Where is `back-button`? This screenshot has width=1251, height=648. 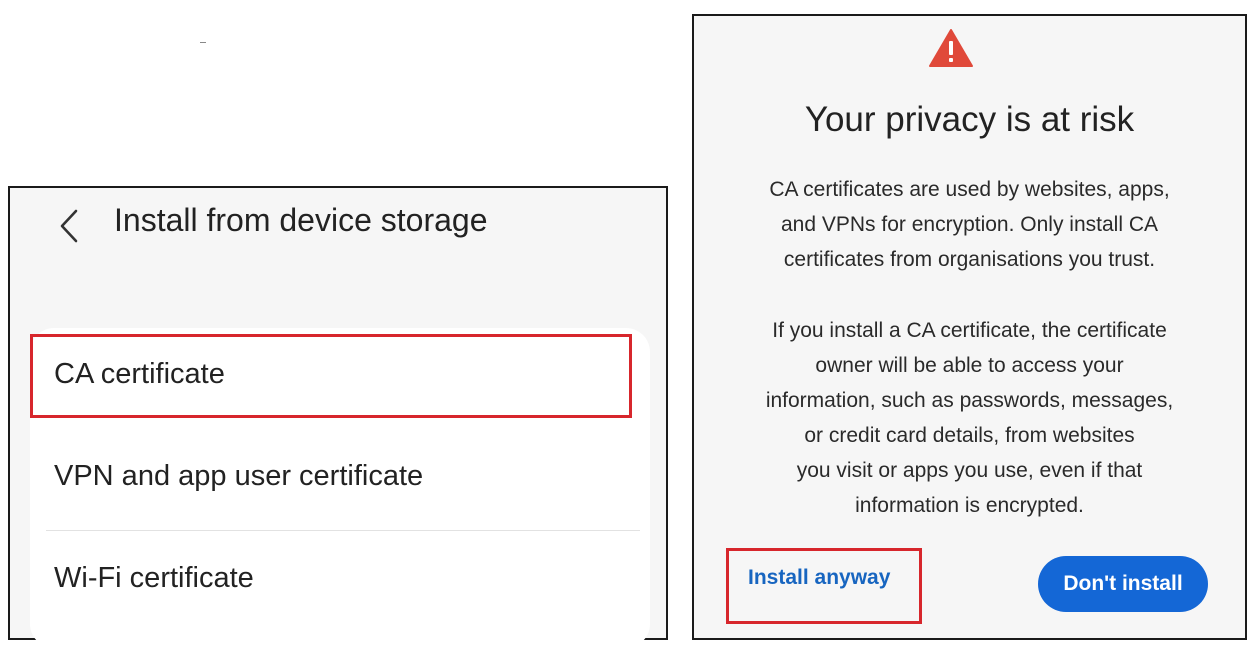 back-button is located at coordinates (69, 226).